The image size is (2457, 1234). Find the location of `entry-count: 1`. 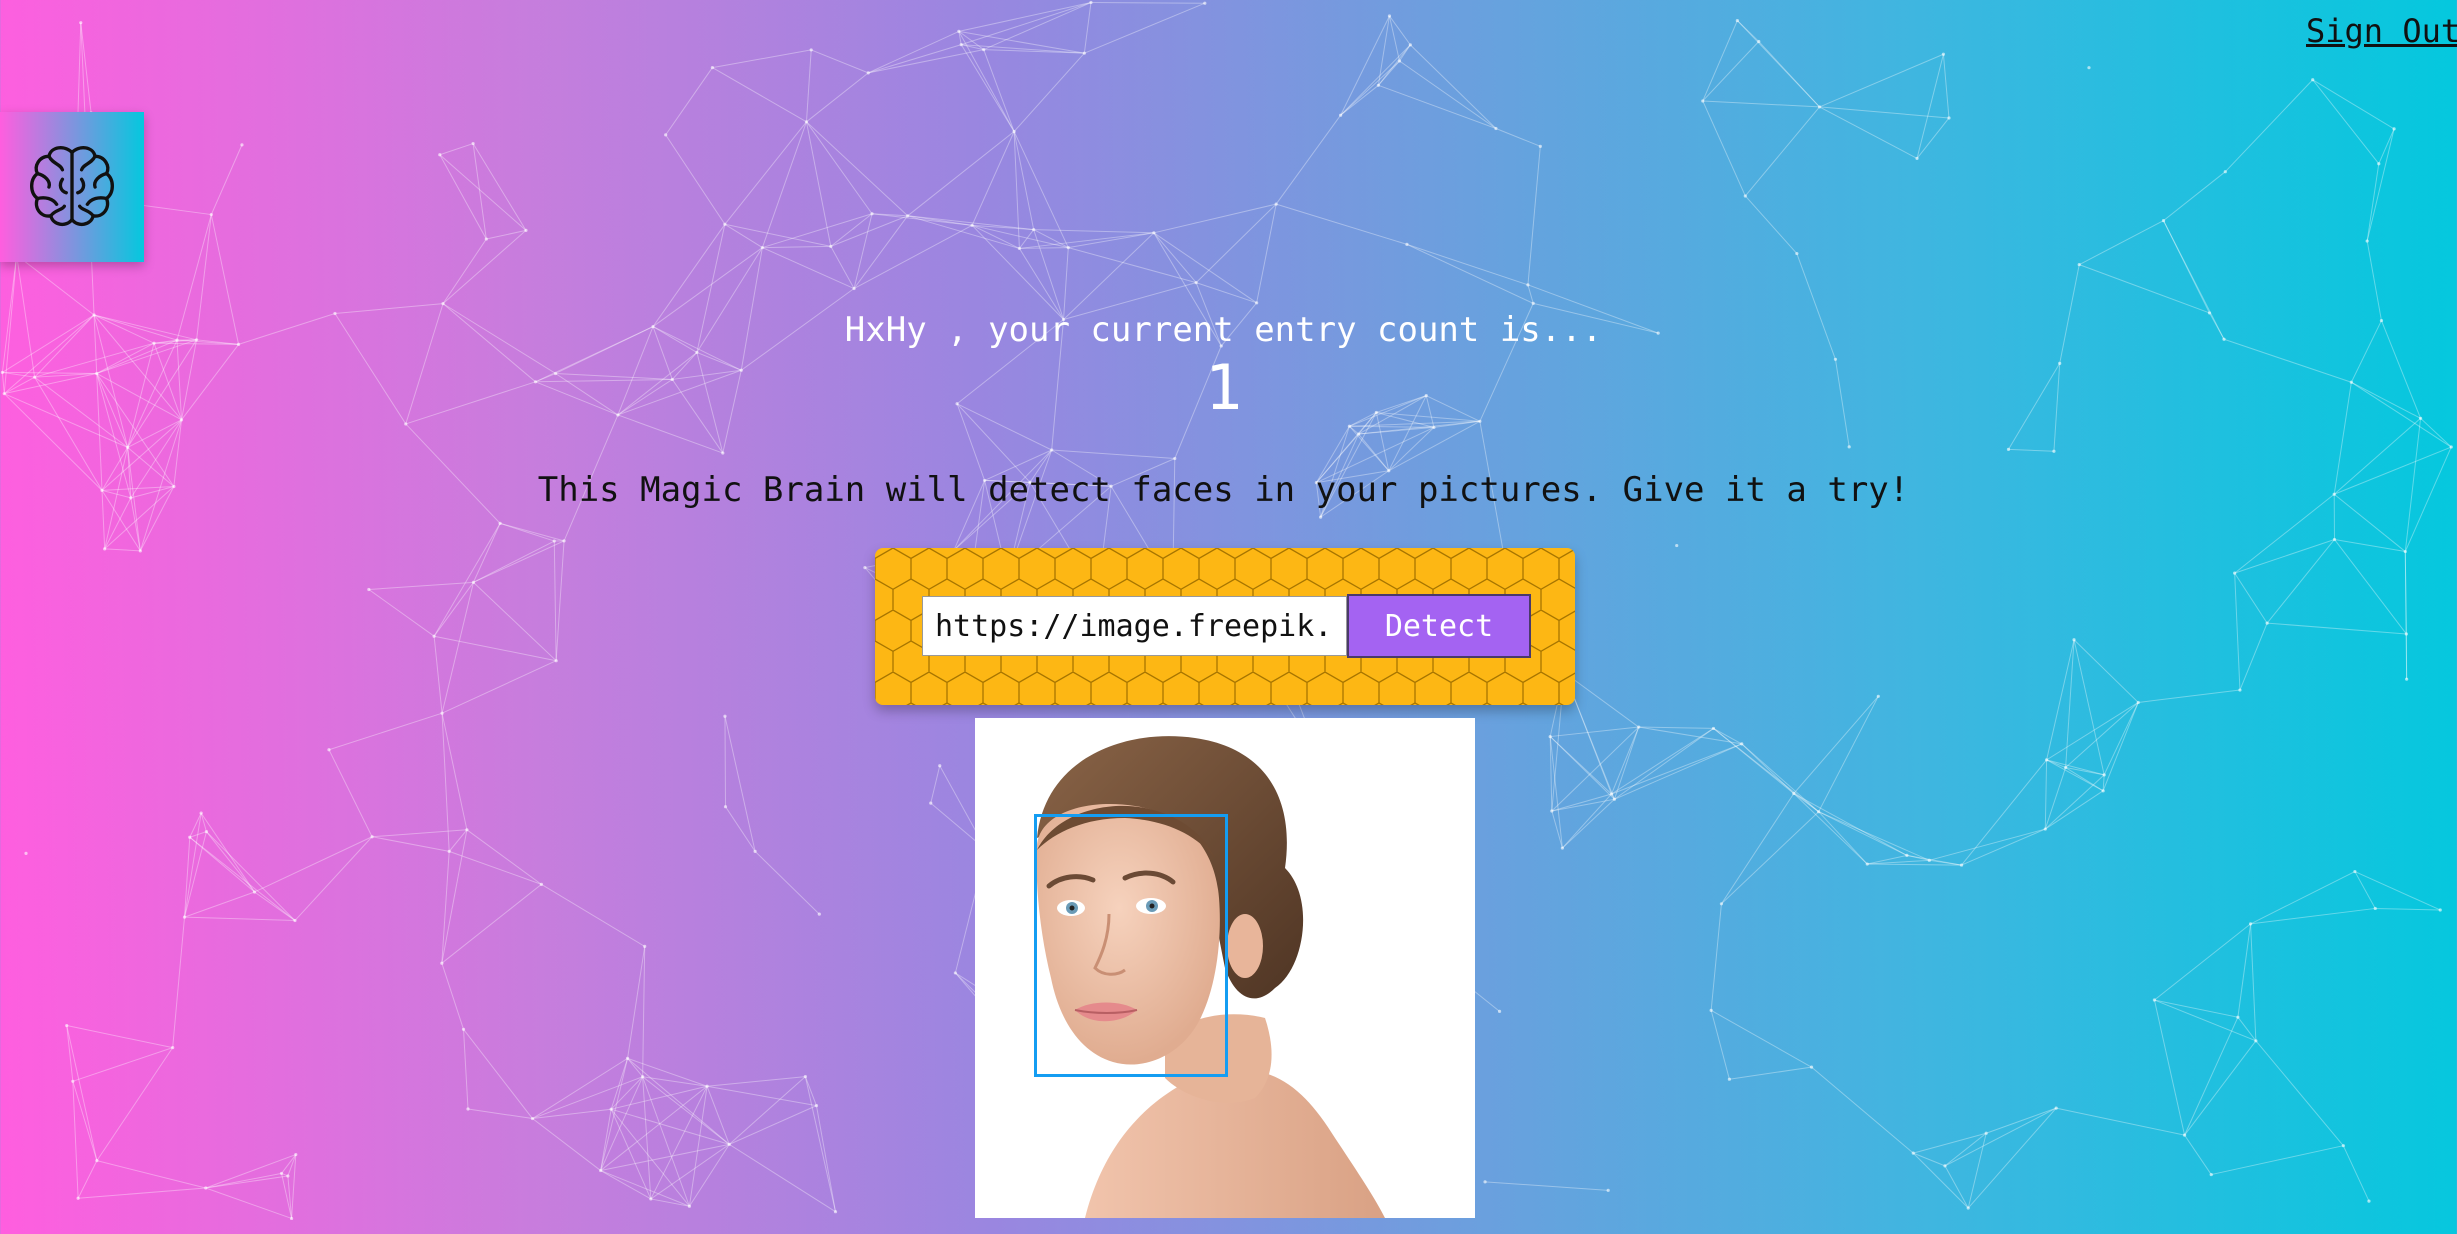

entry-count: 1 is located at coordinates (1223, 387).